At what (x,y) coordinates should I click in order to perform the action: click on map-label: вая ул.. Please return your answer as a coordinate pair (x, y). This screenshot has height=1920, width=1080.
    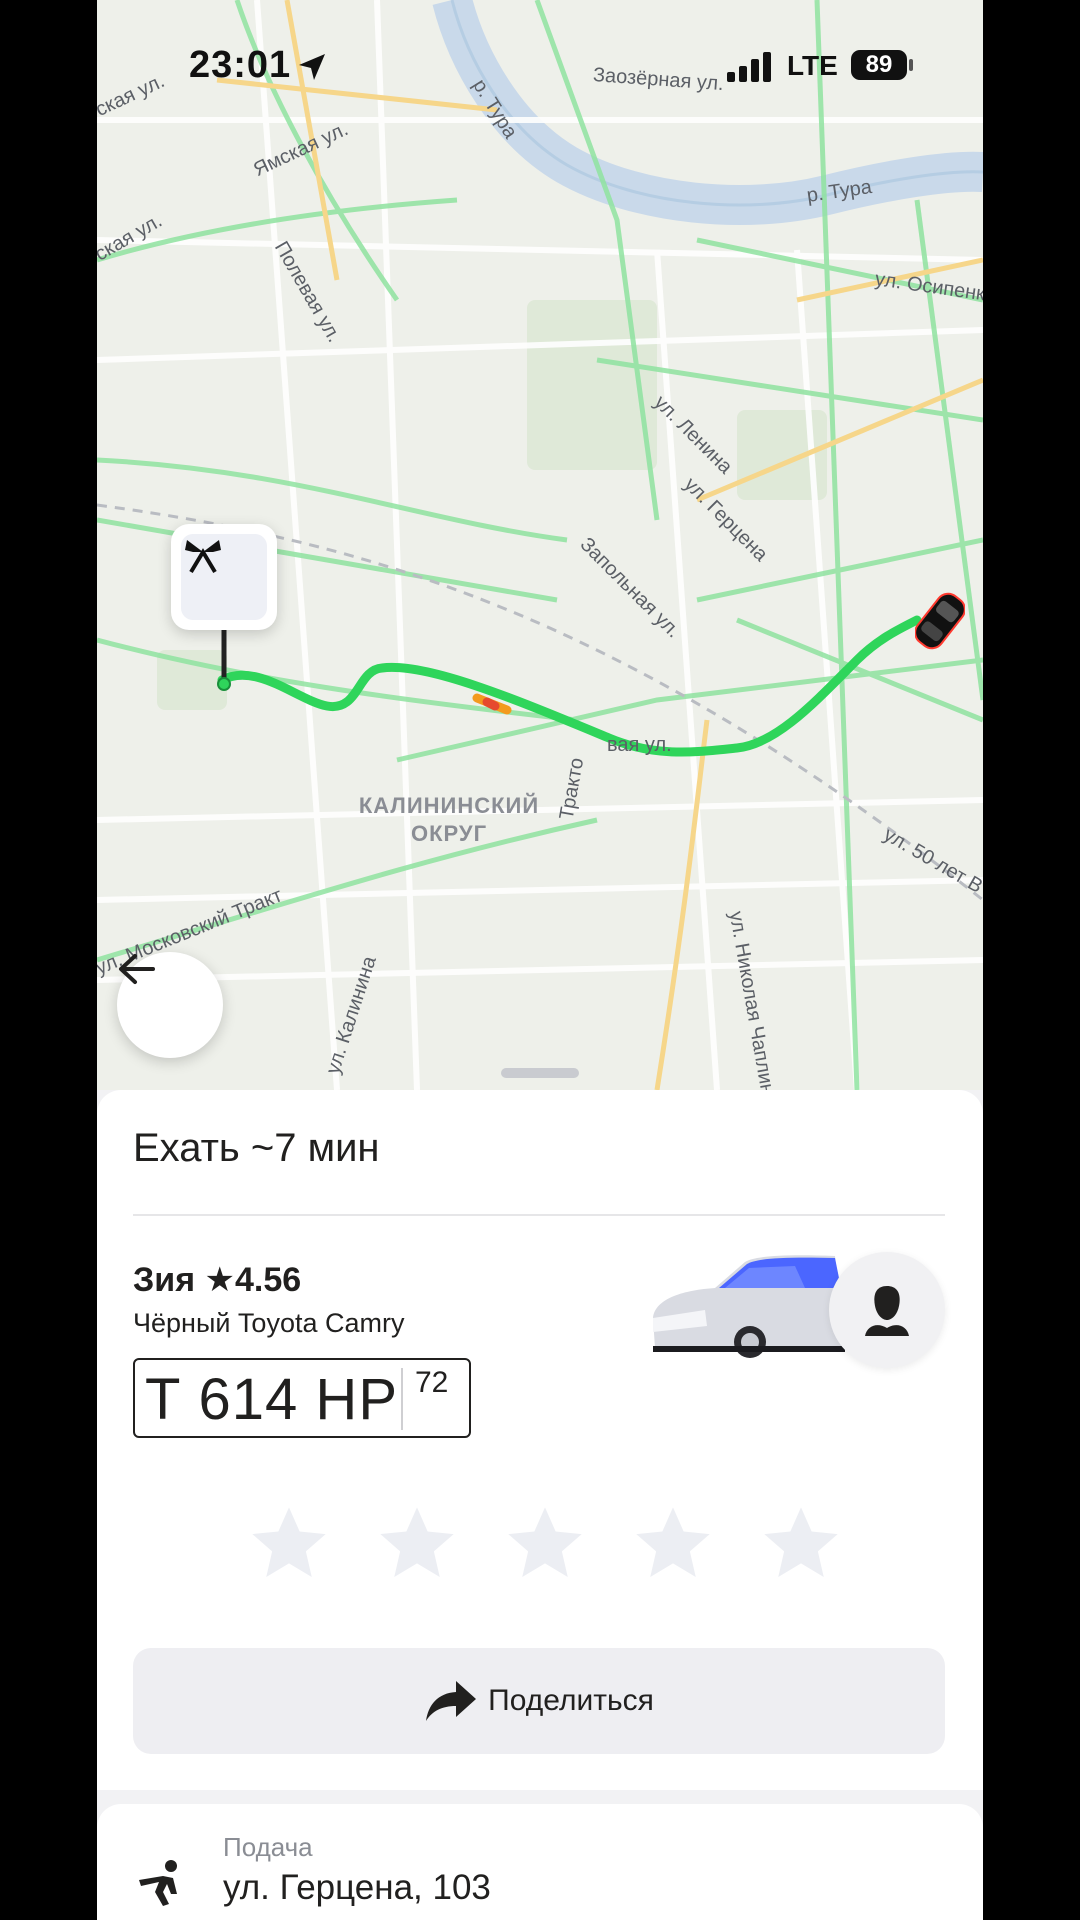
    Looking at the image, I should click on (639, 745).